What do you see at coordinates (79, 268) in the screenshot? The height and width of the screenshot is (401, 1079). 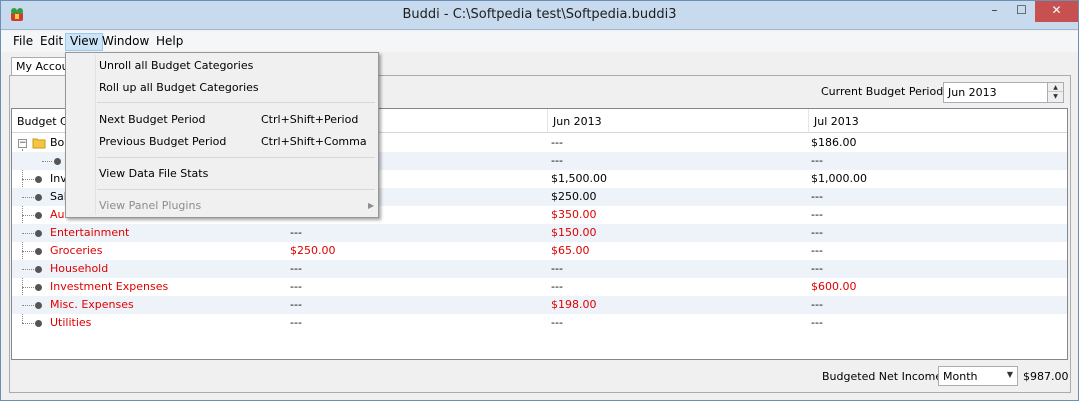 I see `category-name: Household` at bounding box center [79, 268].